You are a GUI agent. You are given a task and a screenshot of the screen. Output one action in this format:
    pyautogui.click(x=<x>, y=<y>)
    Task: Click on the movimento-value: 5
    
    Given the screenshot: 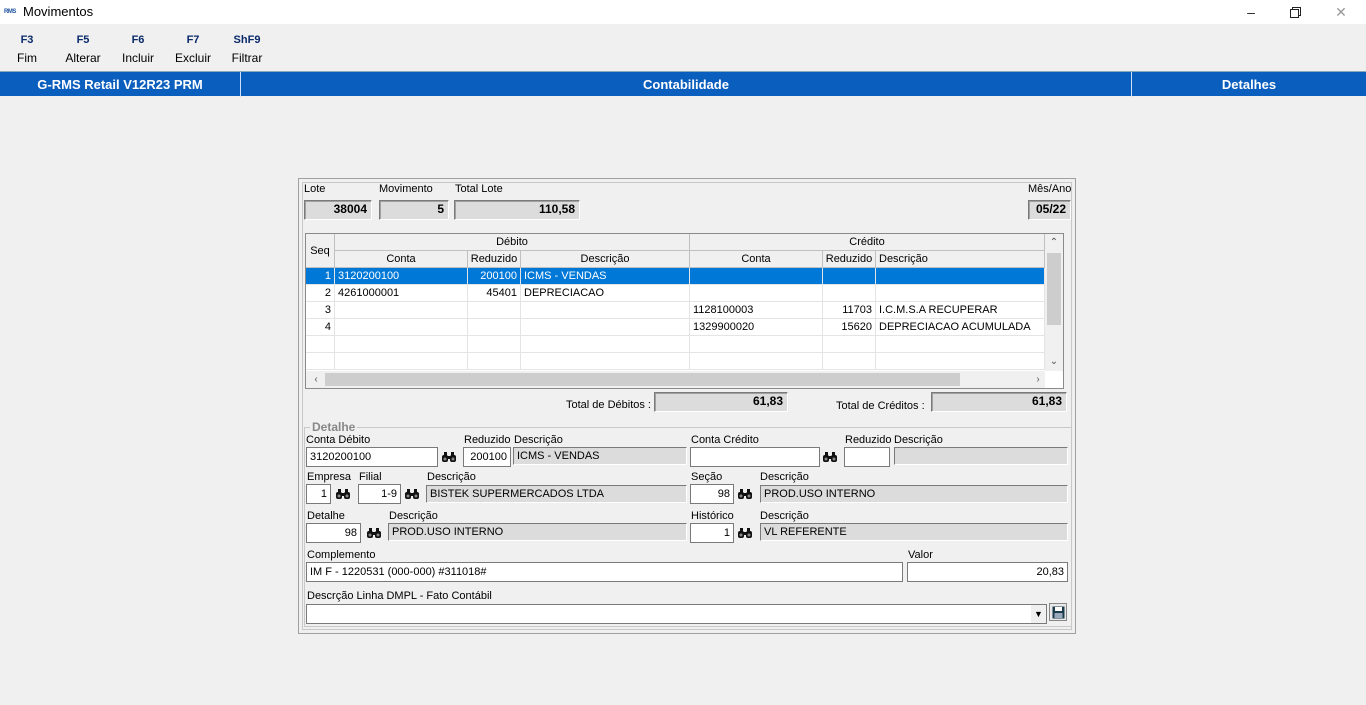 What is the action you would take?
    pyautogui.click(x=414, y=210)
    